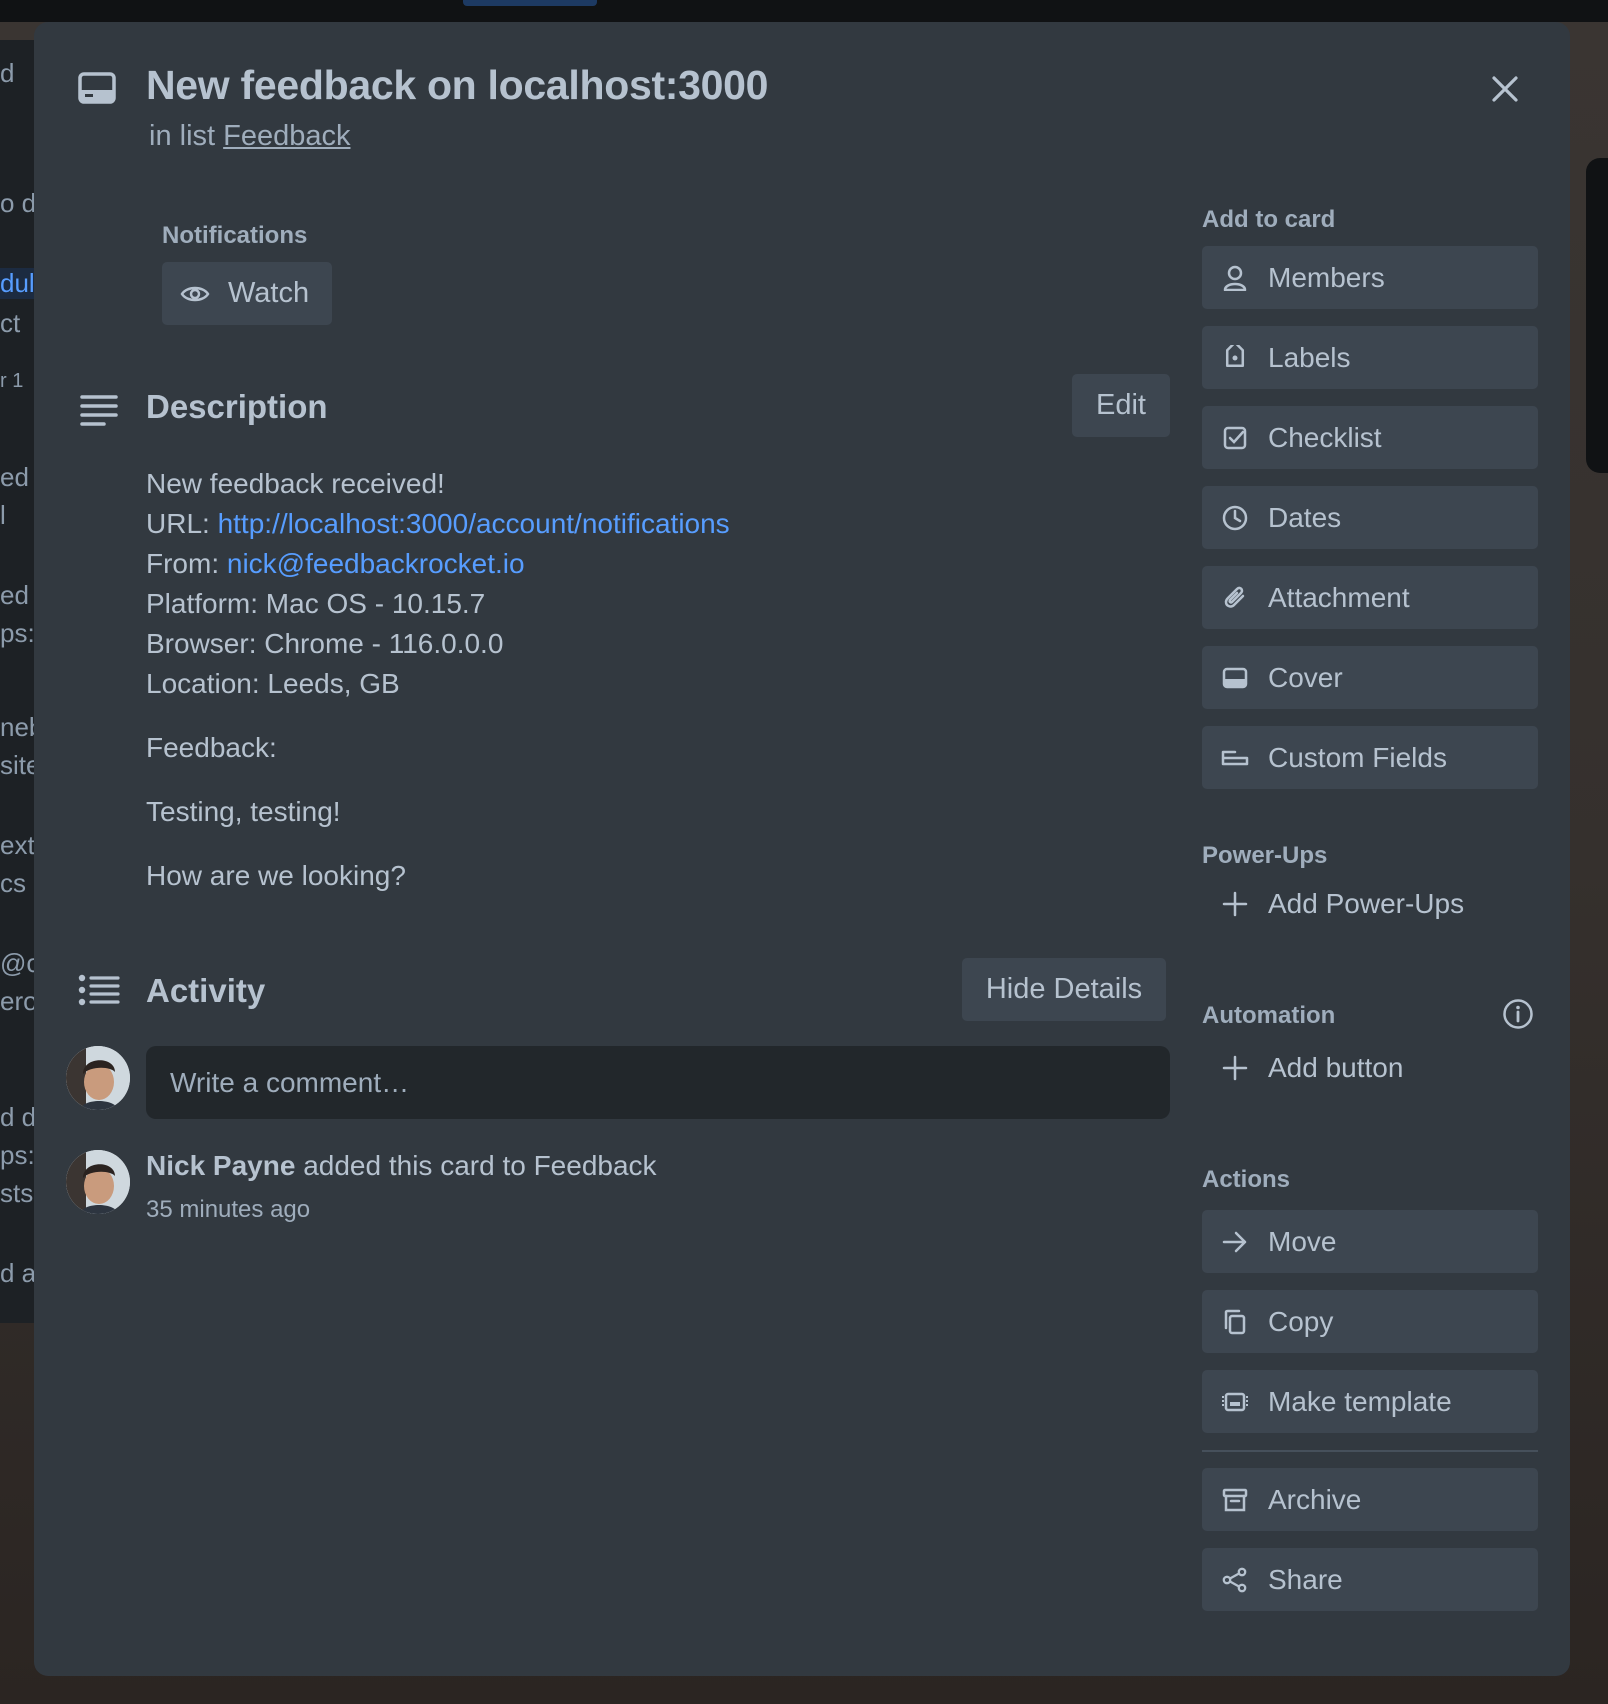 This screenshot has width=1608, height=1704. I want to click on dates-button: Dates, so click(1370, 517).